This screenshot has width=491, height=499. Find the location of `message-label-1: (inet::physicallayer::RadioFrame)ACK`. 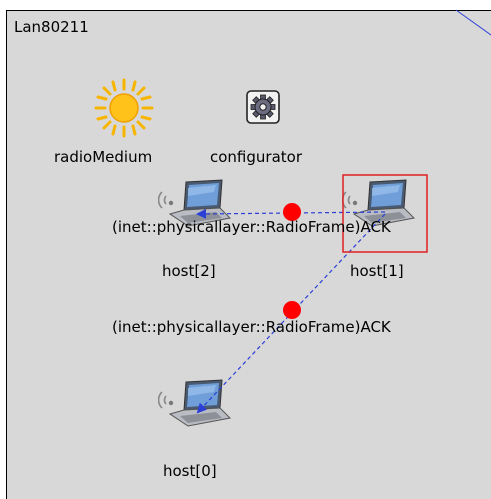

message-label-1: (inet::physicallayer::RadioFrame)ACK is located at coordinates (251, 227).